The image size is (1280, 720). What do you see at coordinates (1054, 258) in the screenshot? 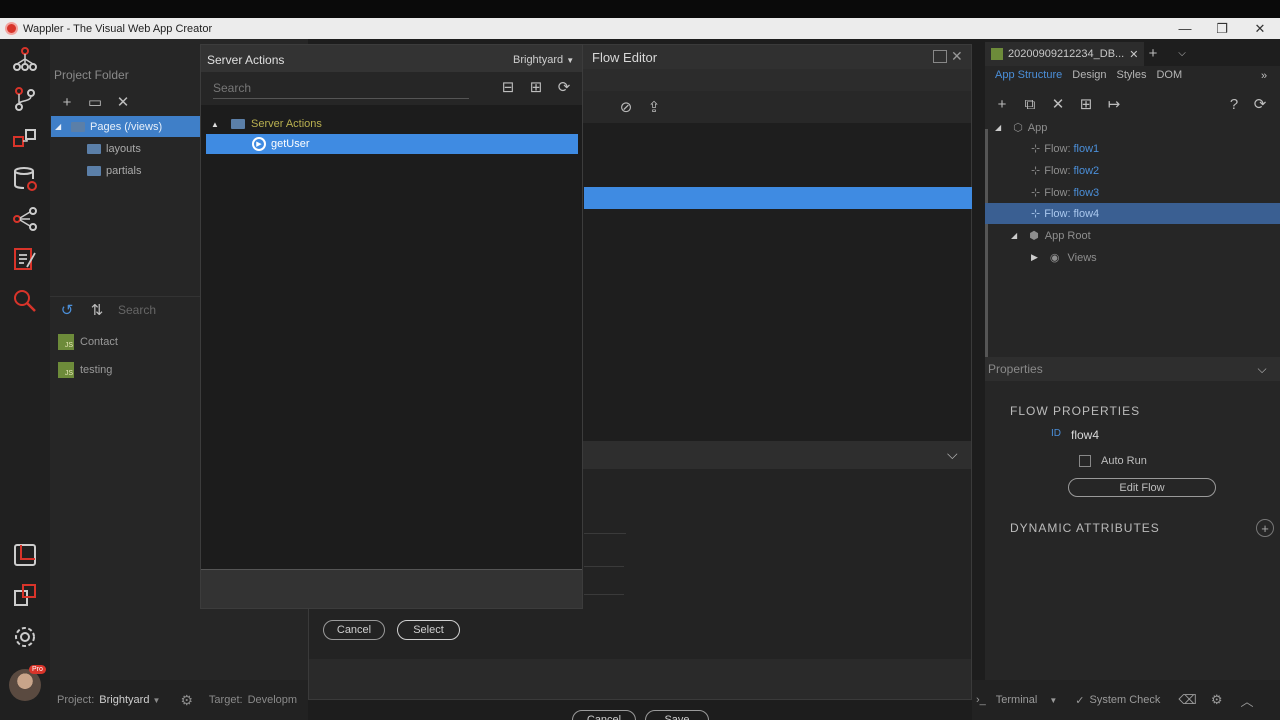
I see `eye-icon: ◉` at bounding box center [1054, 258].